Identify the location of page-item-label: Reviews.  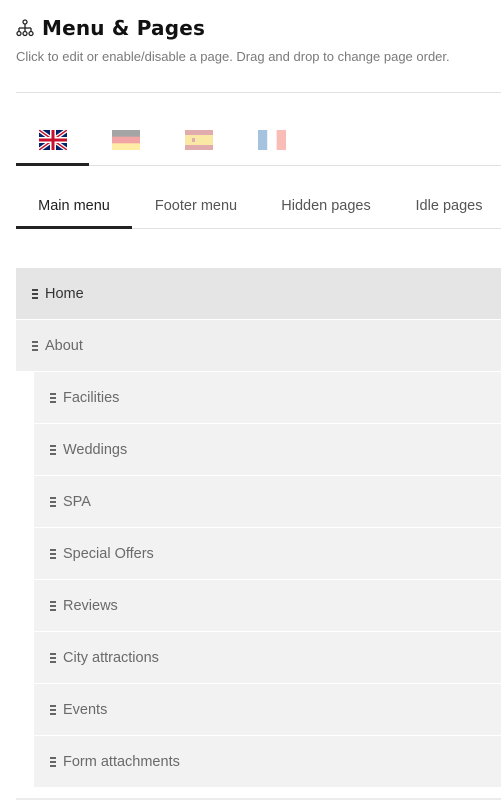
(90, 605).